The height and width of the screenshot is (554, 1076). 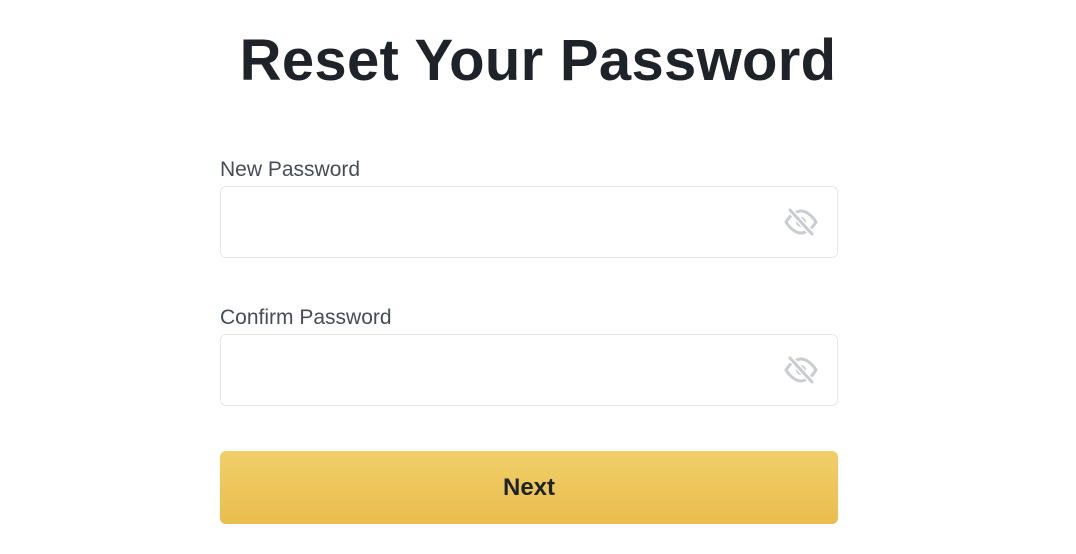 I want to click on confirm-password-field: Confirm Password, so click(x=529, y=356).